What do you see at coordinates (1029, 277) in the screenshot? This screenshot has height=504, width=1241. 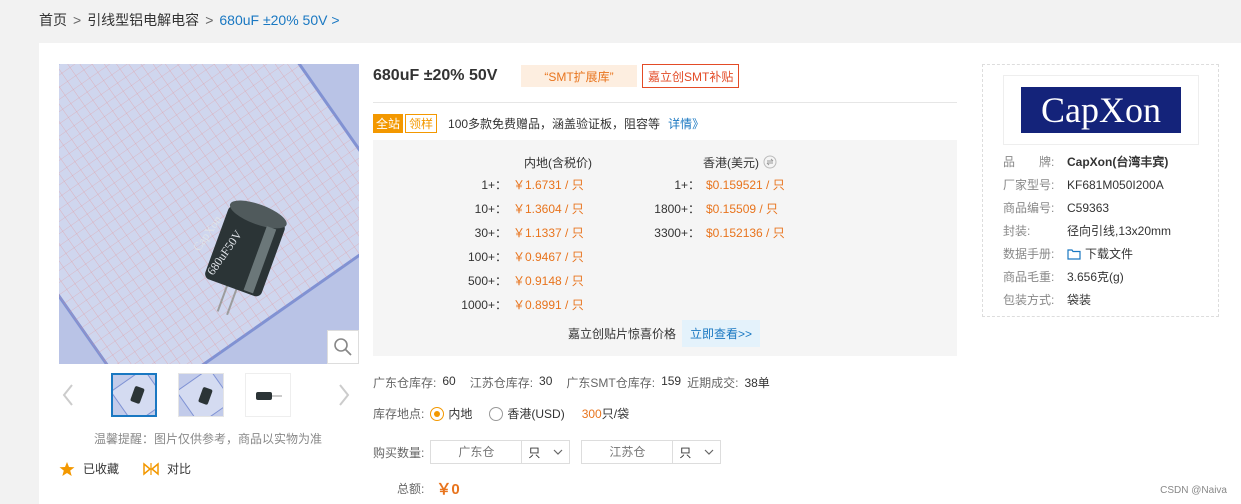 I see `attribute-key: 商品毛重:` at bounding box center [1029, 277].